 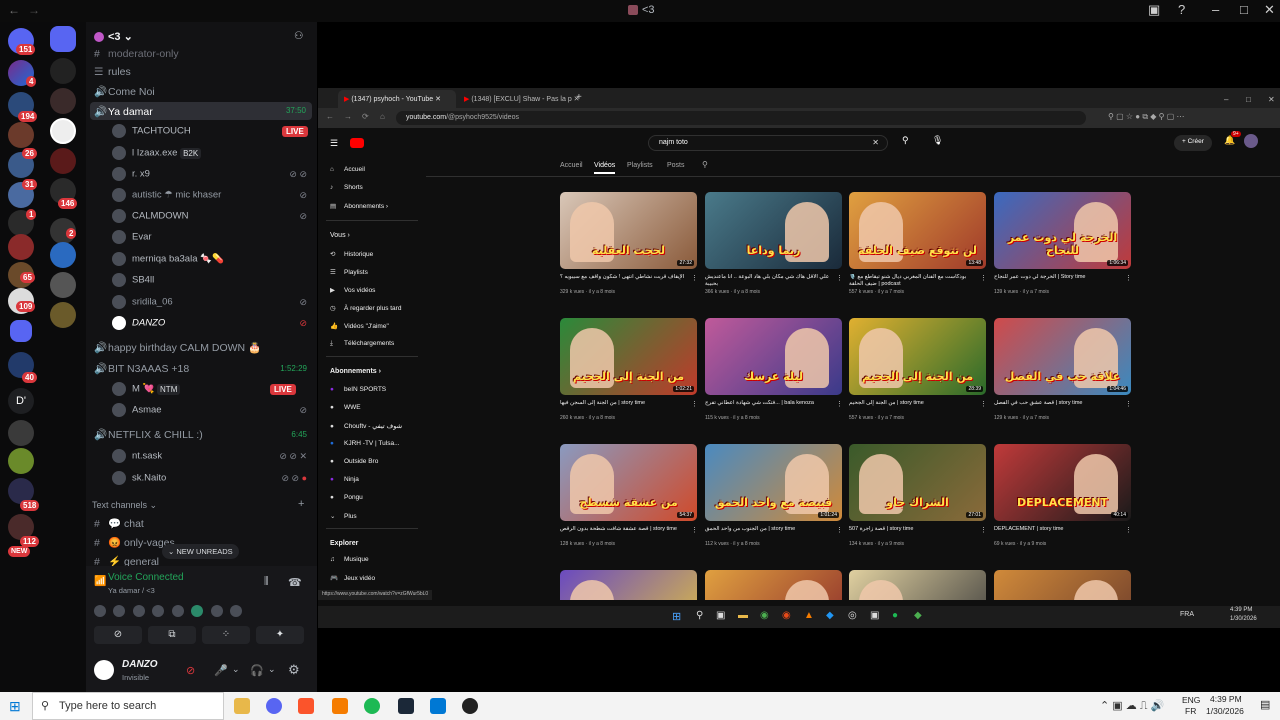 I want to click on video-thumbnail: DEPLACEMENT 40:14, so click(x=1062, y=482).